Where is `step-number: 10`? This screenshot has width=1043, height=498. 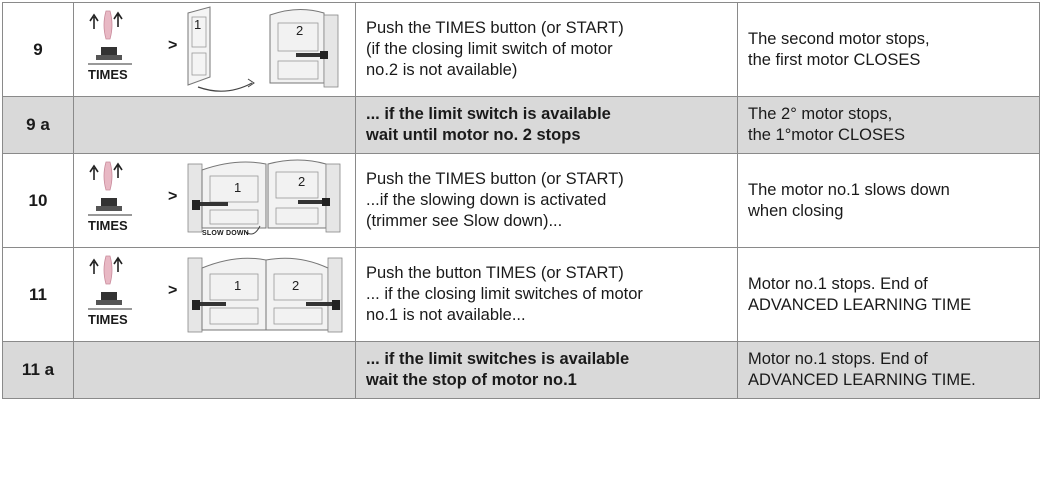
step-number: 10 is located at coordinates (38, 200).